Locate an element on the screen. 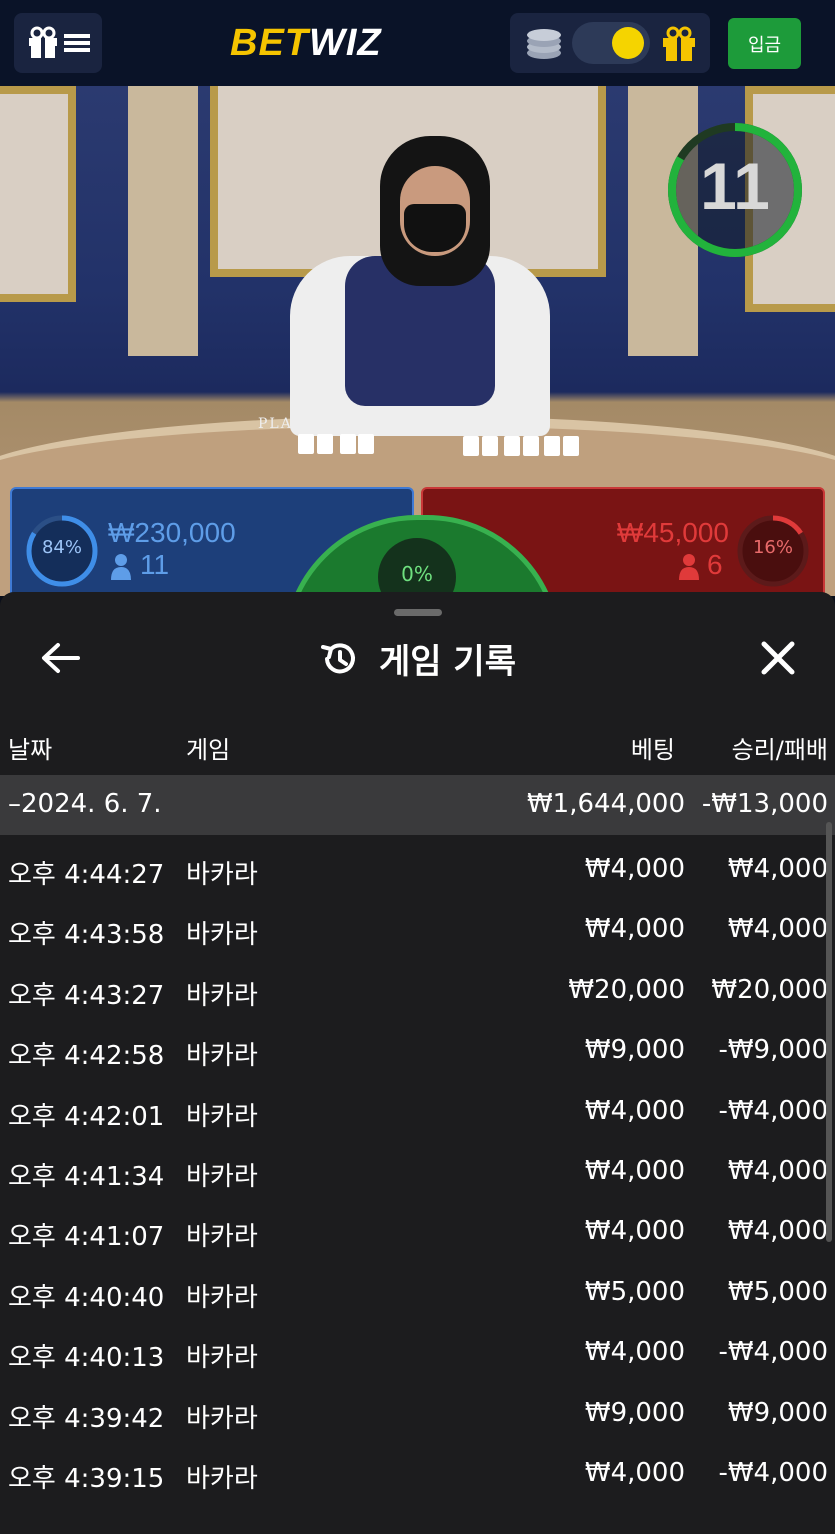 The height and width of the screenshot is (1534, 835). col-game: 게임 is located at coordinates (208, 750).